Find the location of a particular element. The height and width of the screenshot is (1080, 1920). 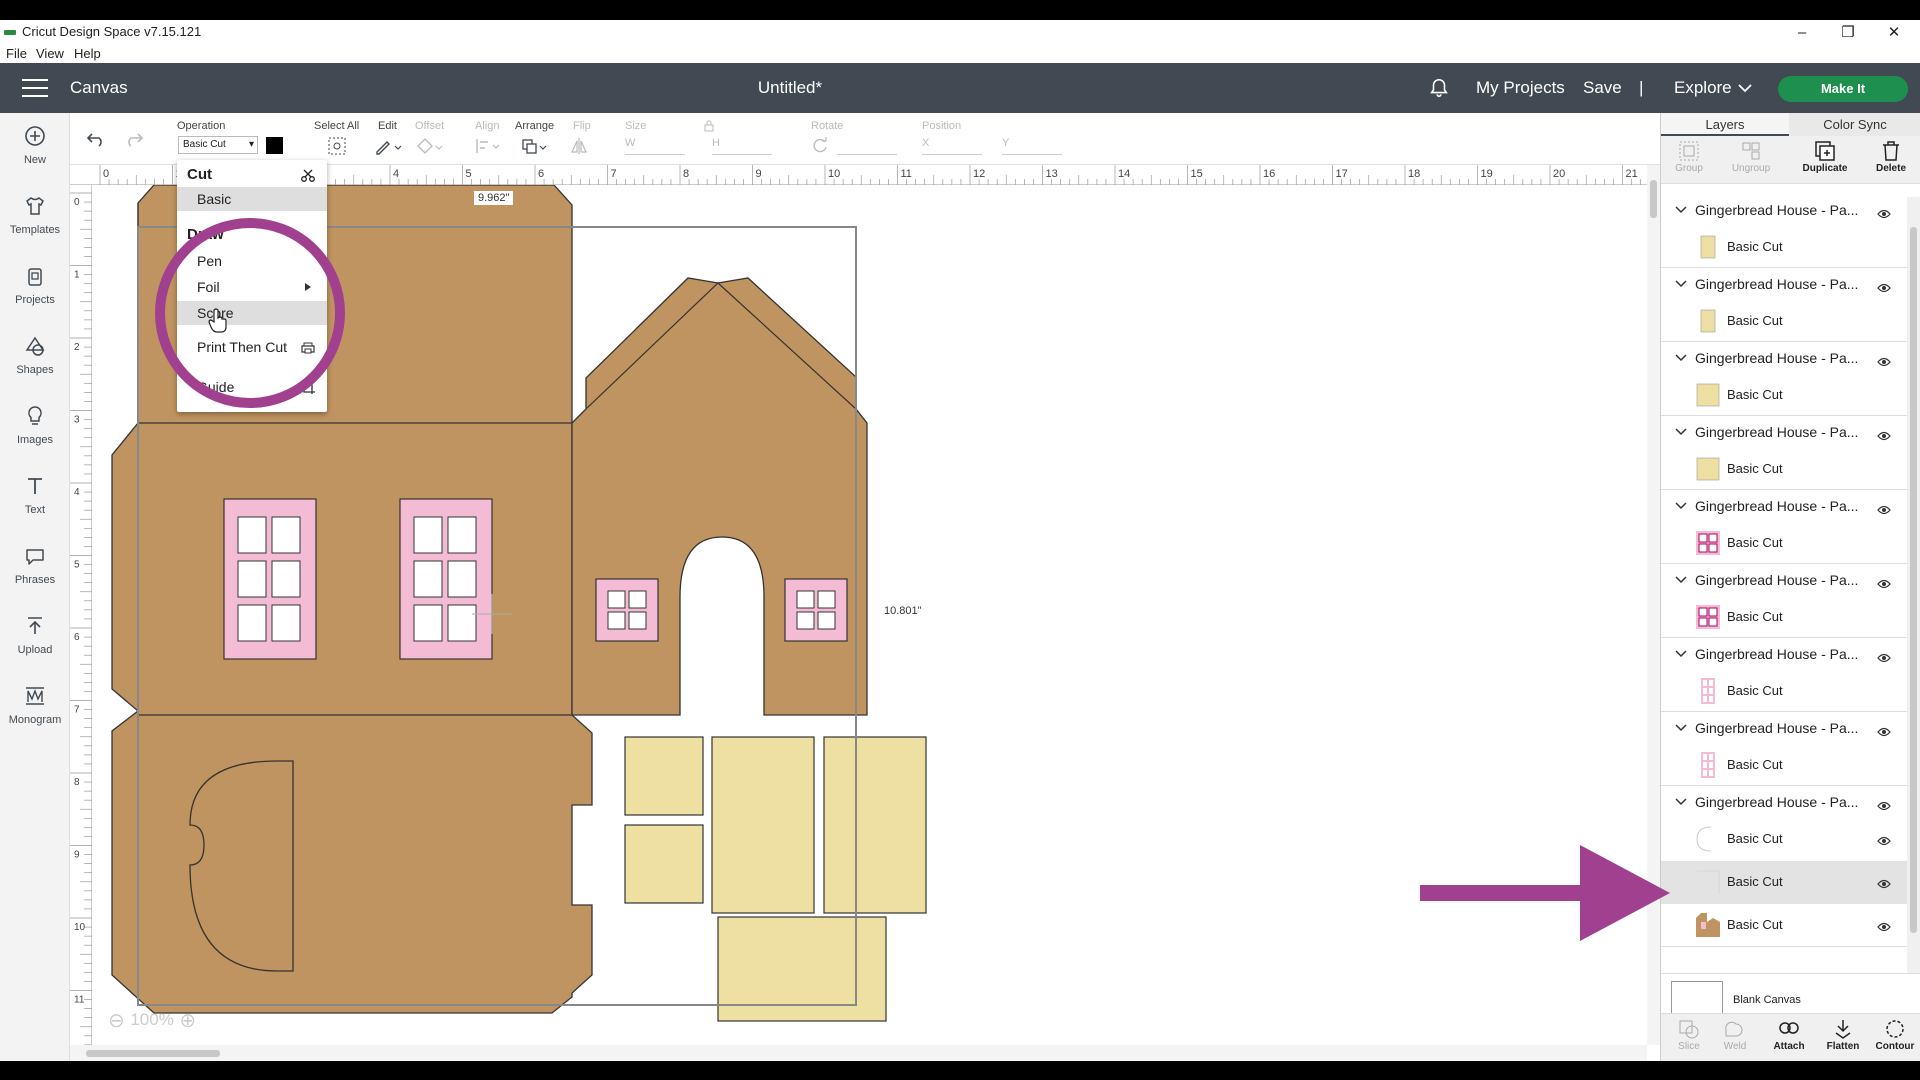

notification-bell-icon is located at coordinates (1439, 88).